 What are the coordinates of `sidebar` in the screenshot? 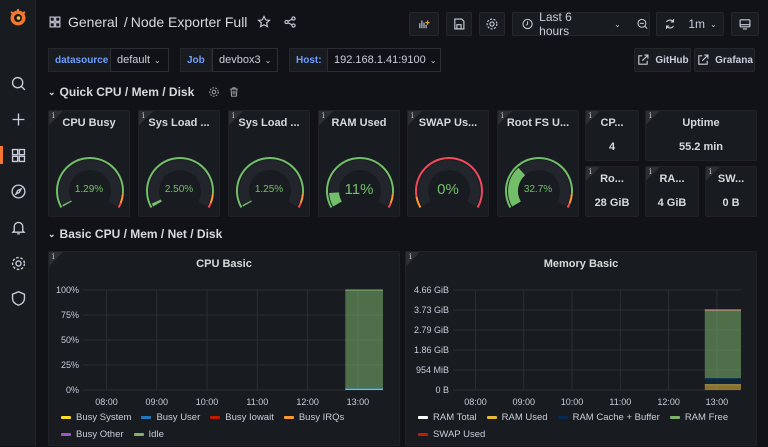 It's located at (18, 223).